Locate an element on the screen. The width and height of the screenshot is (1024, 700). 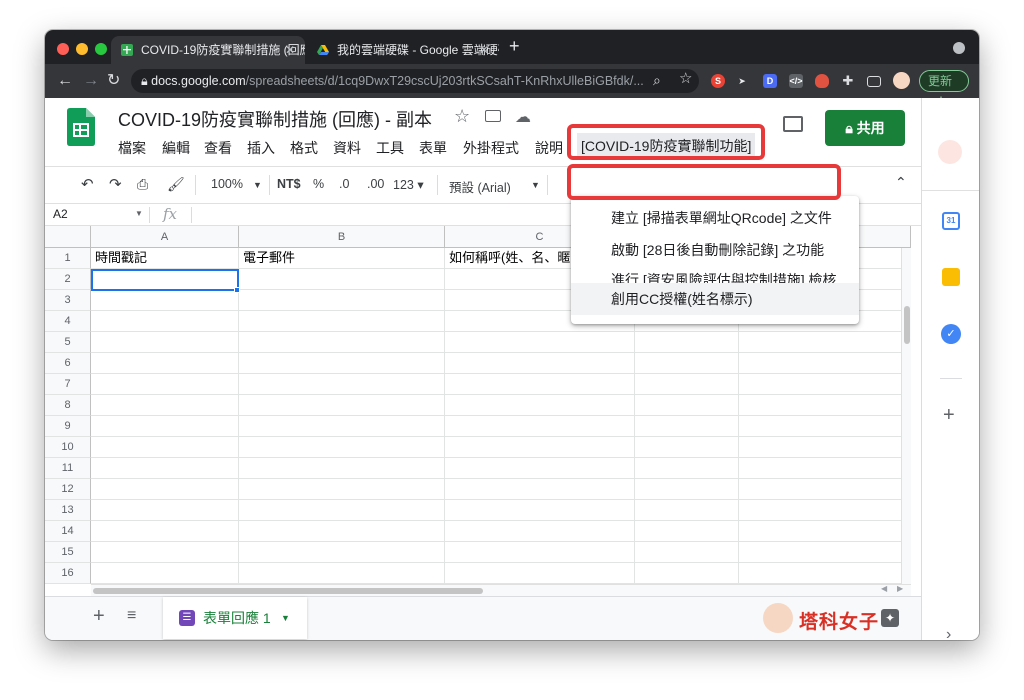
sheets-logo-icon is located at coordinates (81, 127).